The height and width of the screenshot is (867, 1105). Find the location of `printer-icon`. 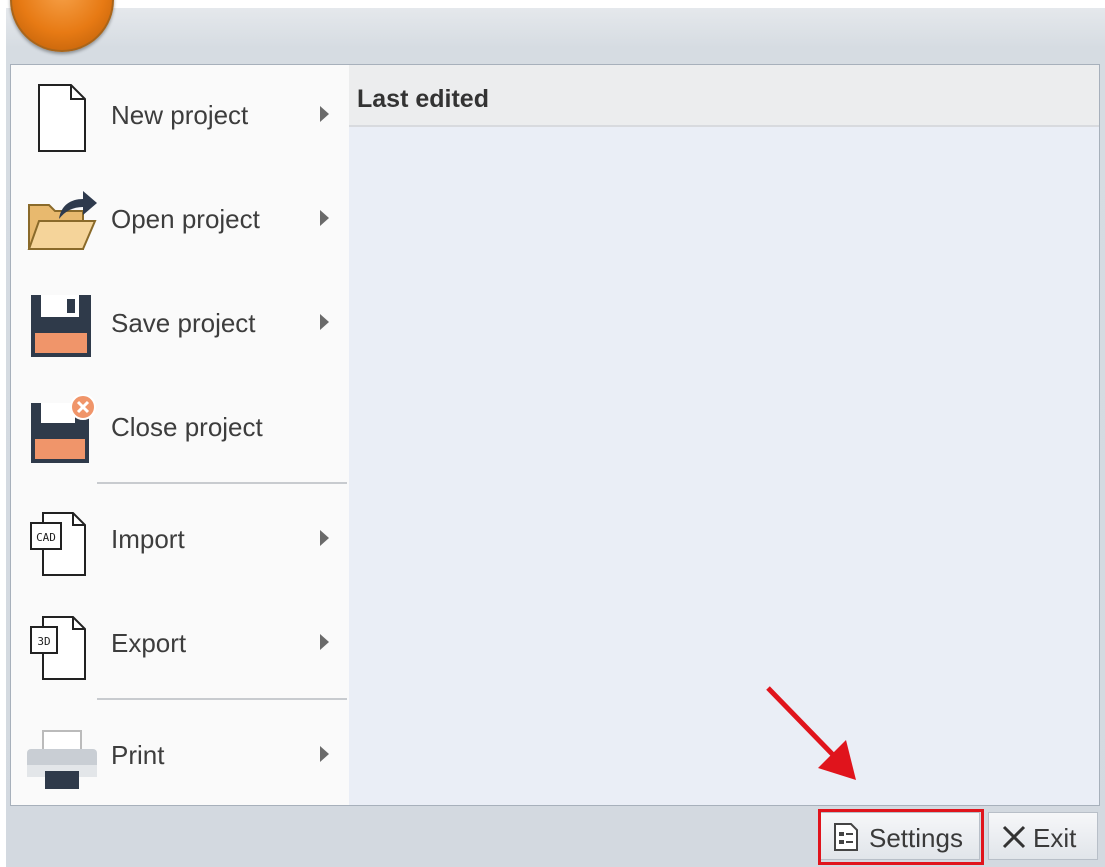

printer-icon is located at coordinates (62, 759).